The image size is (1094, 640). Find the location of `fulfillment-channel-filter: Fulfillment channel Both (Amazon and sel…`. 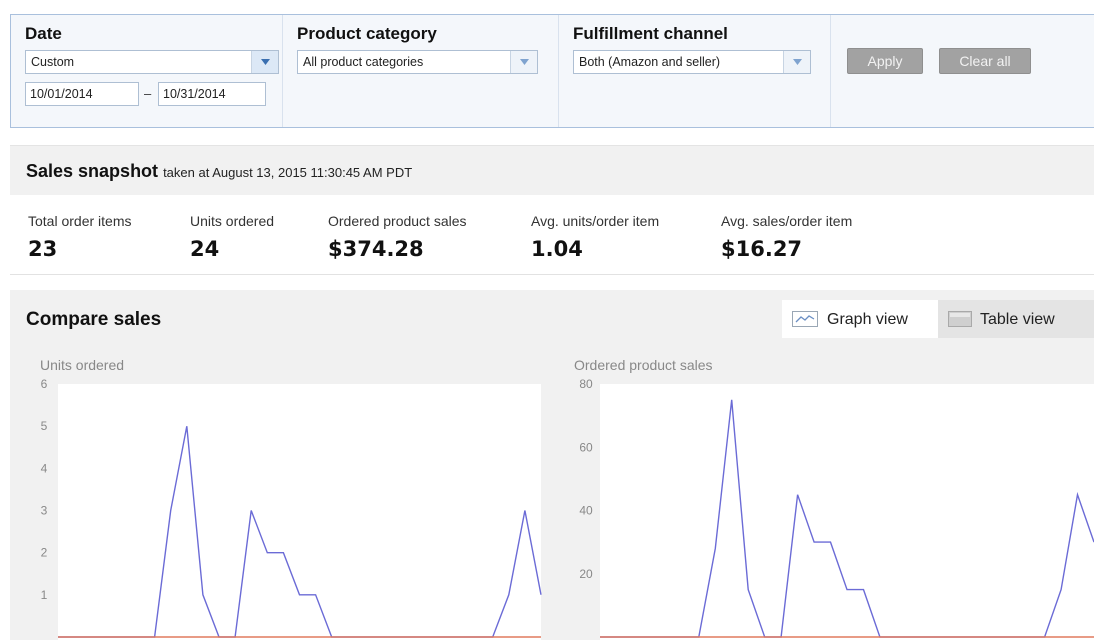

fulfillment-channel-filter: Fulfillment channel Both (Amazon and sel… is located at coordinates (695, 71).